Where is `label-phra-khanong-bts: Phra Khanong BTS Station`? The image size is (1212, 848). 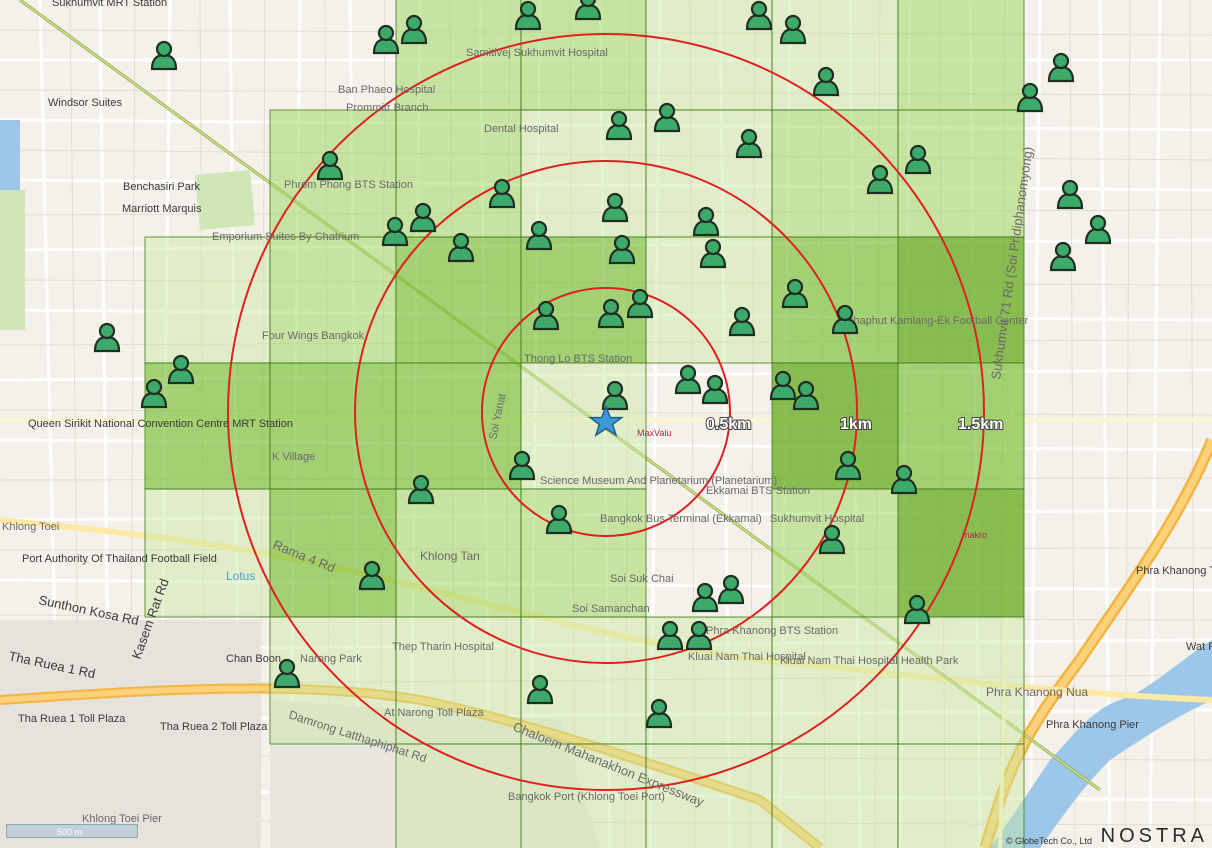
label-phra-khanong-bts: Phra Khanong BTS Station is located at coordinates (772, 631).